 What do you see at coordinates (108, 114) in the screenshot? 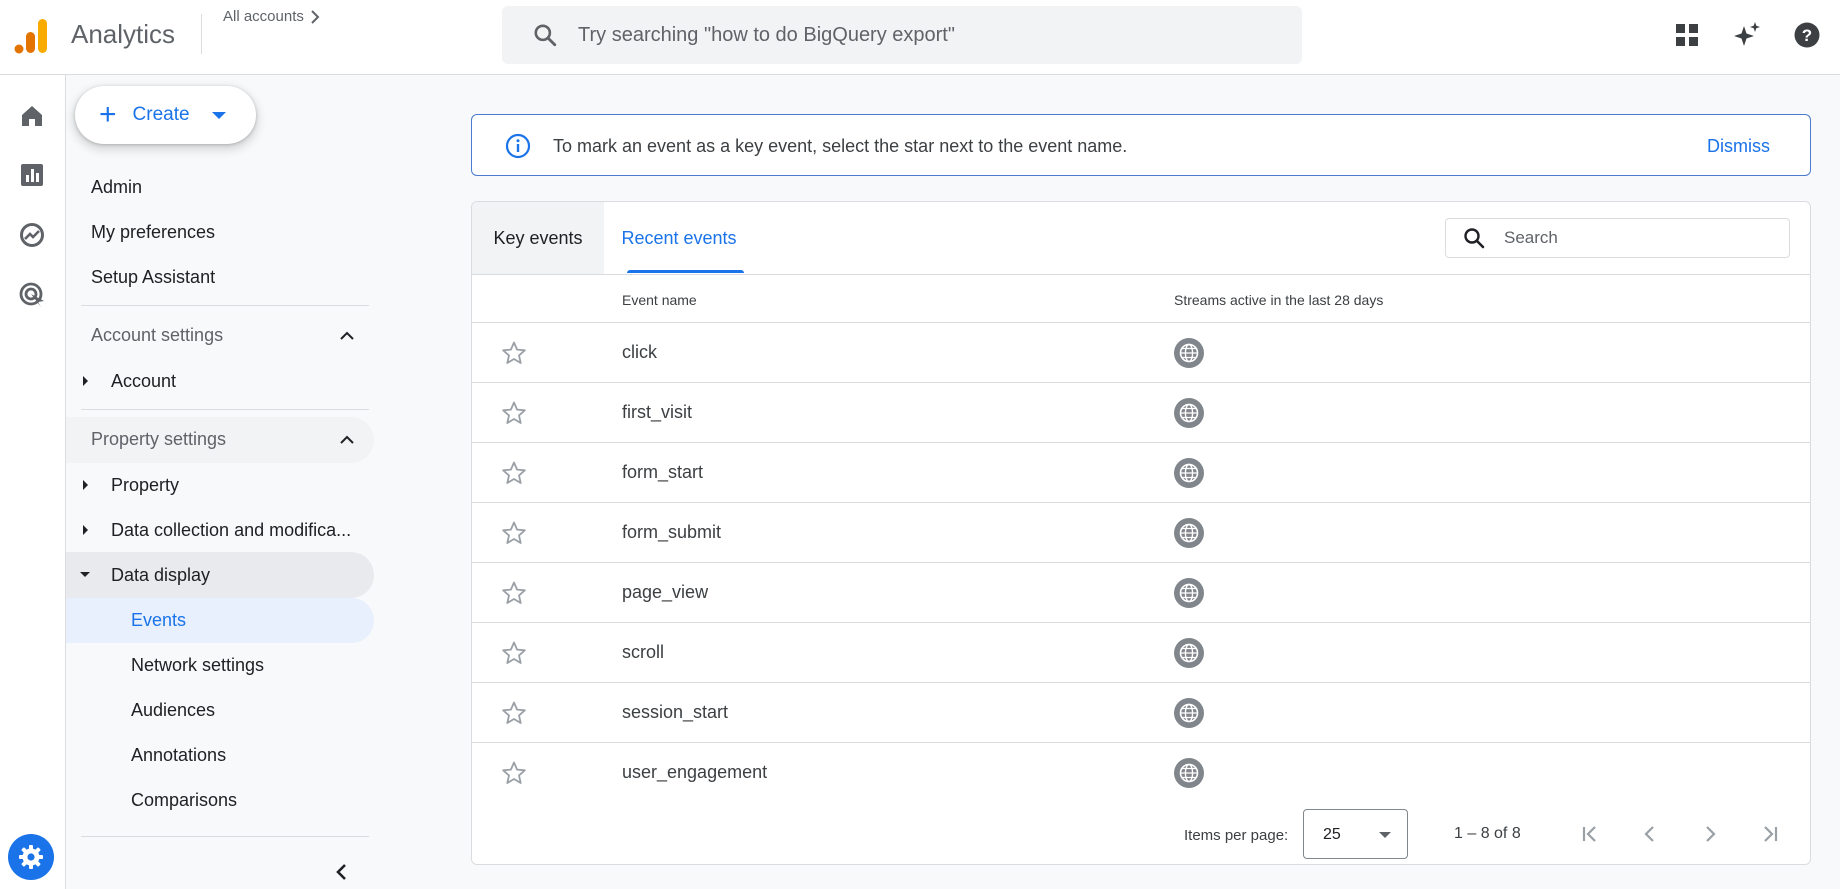
I see `plus-icon: +` at bounding box center [108, 114].